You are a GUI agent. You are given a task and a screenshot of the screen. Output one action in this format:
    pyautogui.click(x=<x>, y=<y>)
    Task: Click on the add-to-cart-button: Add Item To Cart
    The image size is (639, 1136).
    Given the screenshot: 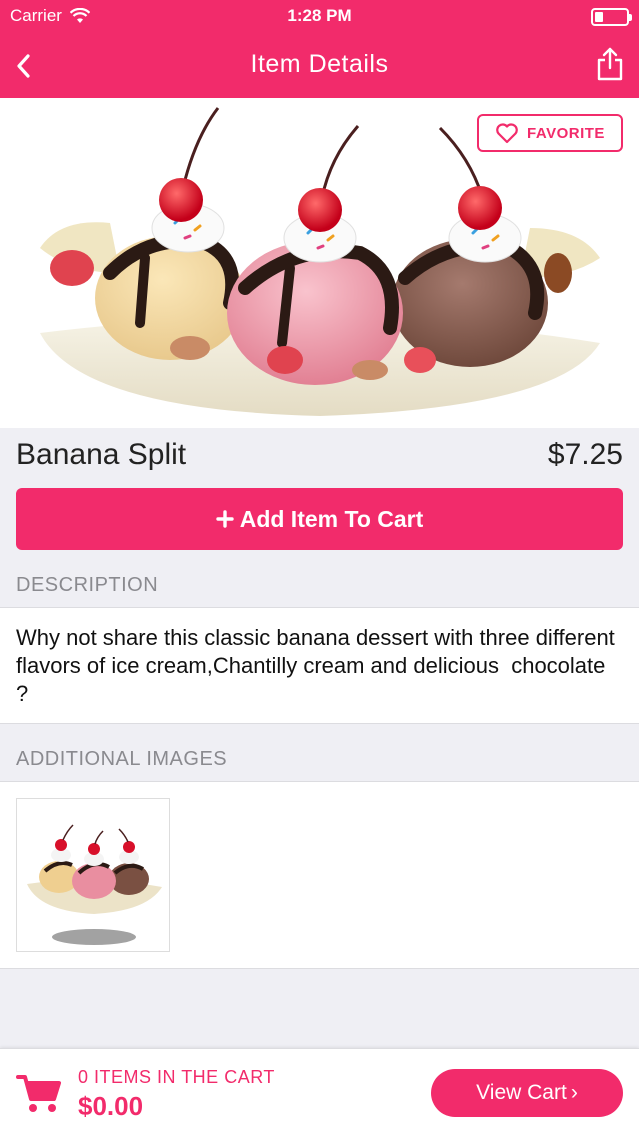 What is the action you would take?
    pyautogui.click(x=319, y=519)
    